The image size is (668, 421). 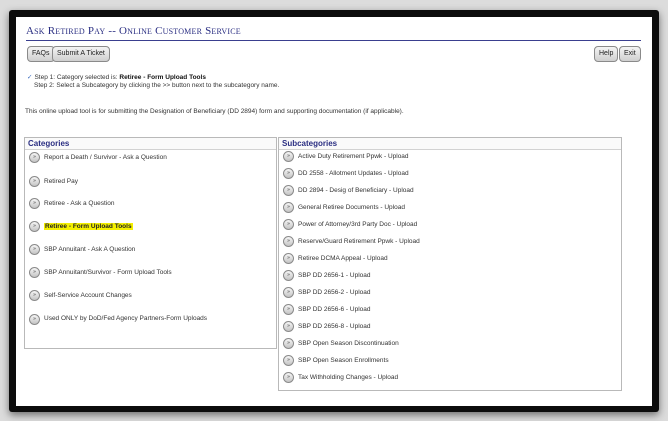 I want to click on category-item-label: SBP Annuitant - Ask A Question, so click(x=90, y=249).